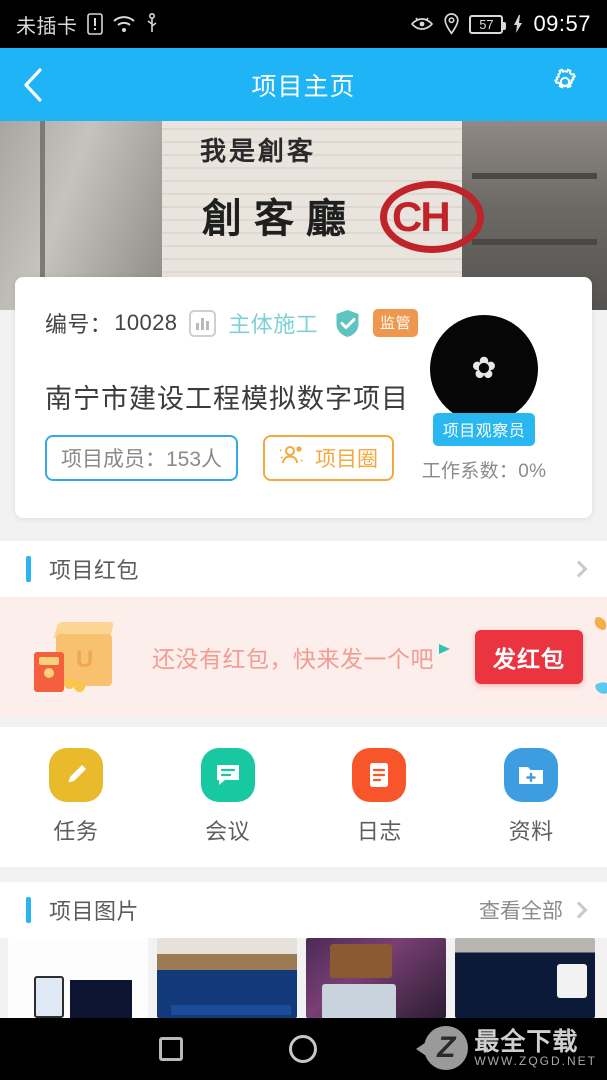 The image size is (607, 1080). What do you see at coordinates (521, 910) in the screenshot?
I see `view-all-link: 查看全部` at bounding box center [521, 910].